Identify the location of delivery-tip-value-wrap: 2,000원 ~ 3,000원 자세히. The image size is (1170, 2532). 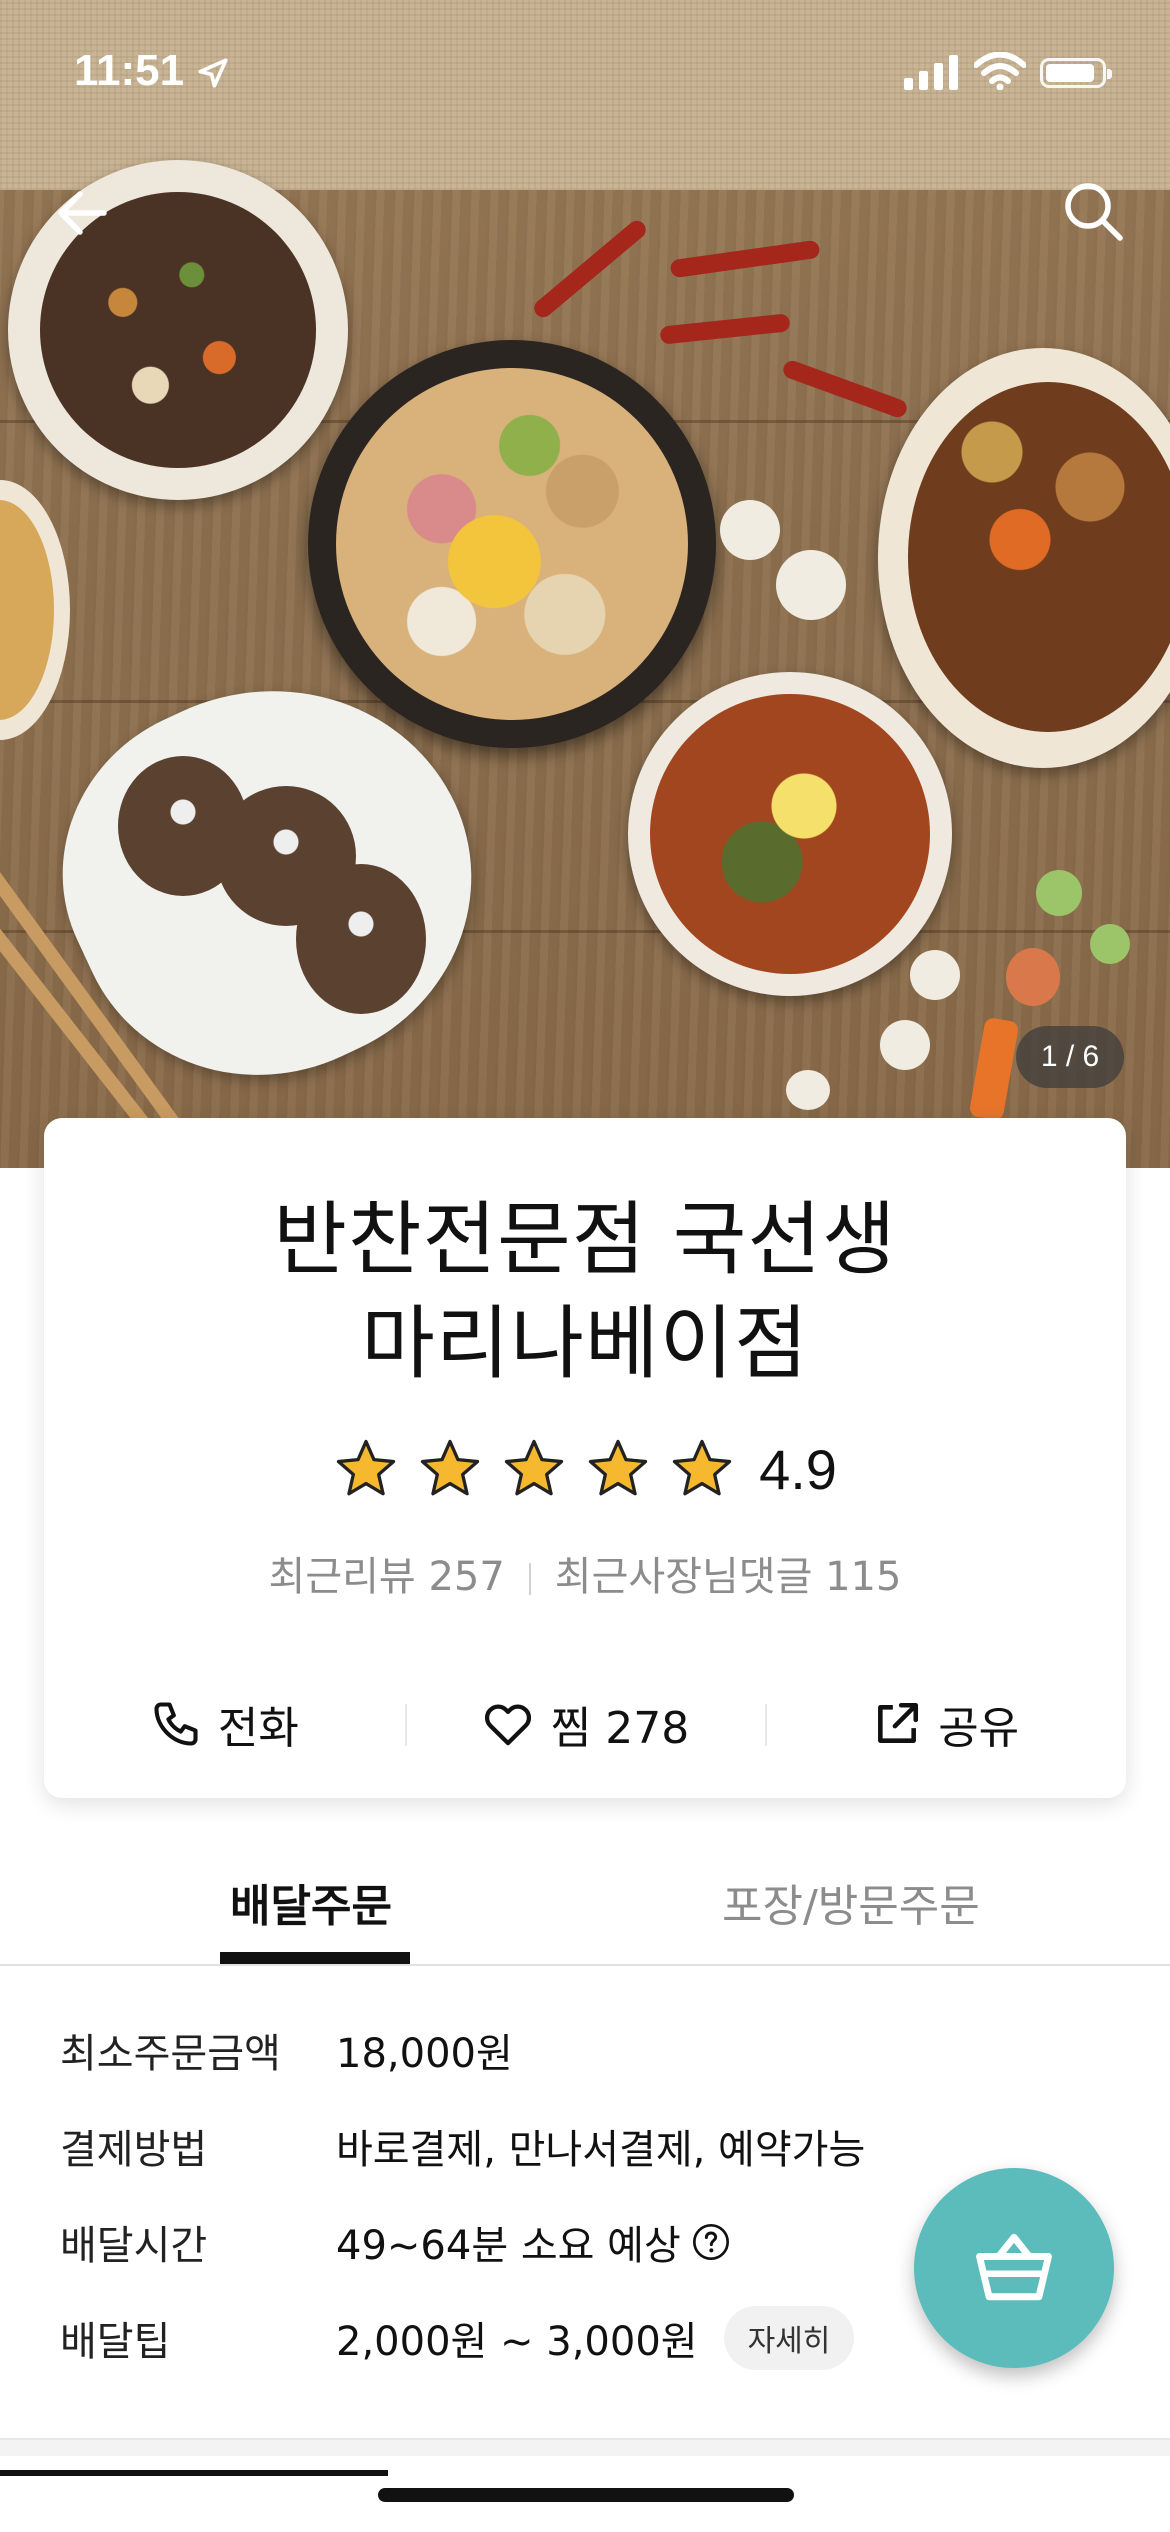
(595, 2338).